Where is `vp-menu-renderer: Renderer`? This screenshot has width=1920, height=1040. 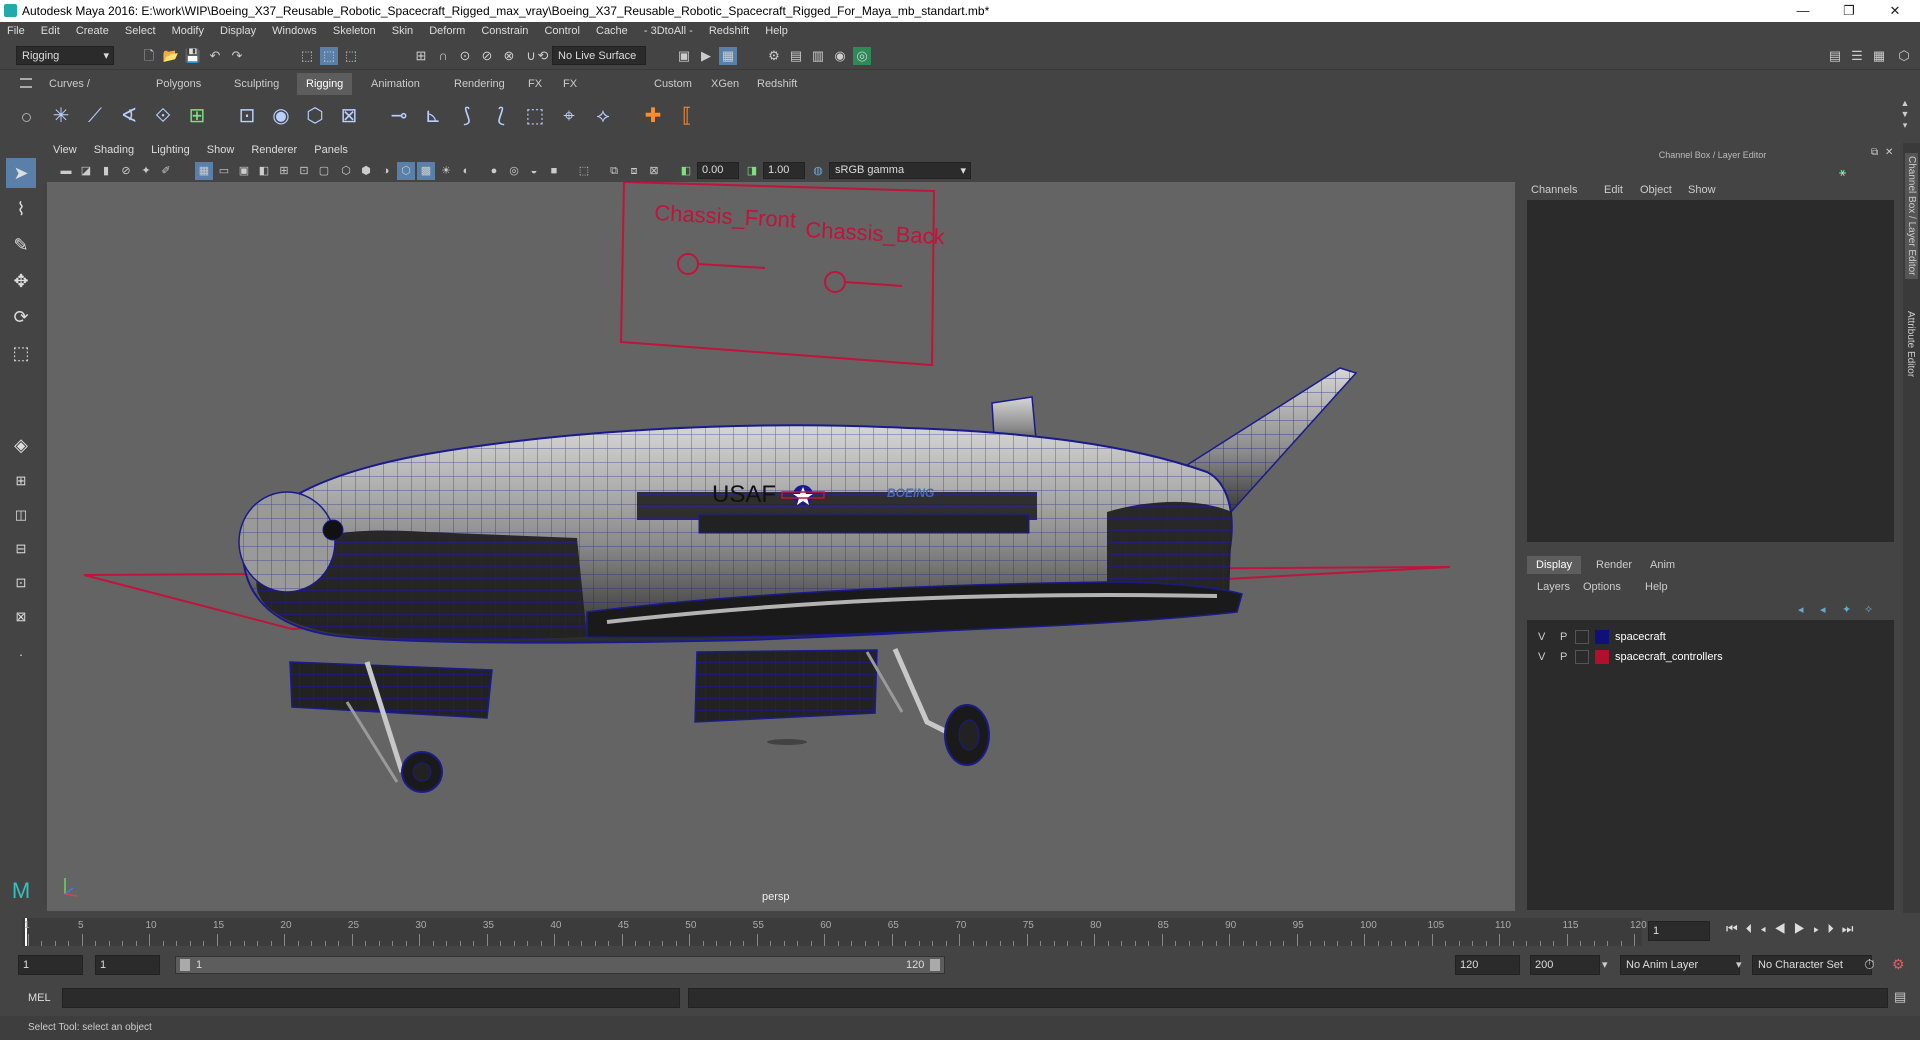 vp-menu-renderer: Renderer is located at coordinates (273, 149).